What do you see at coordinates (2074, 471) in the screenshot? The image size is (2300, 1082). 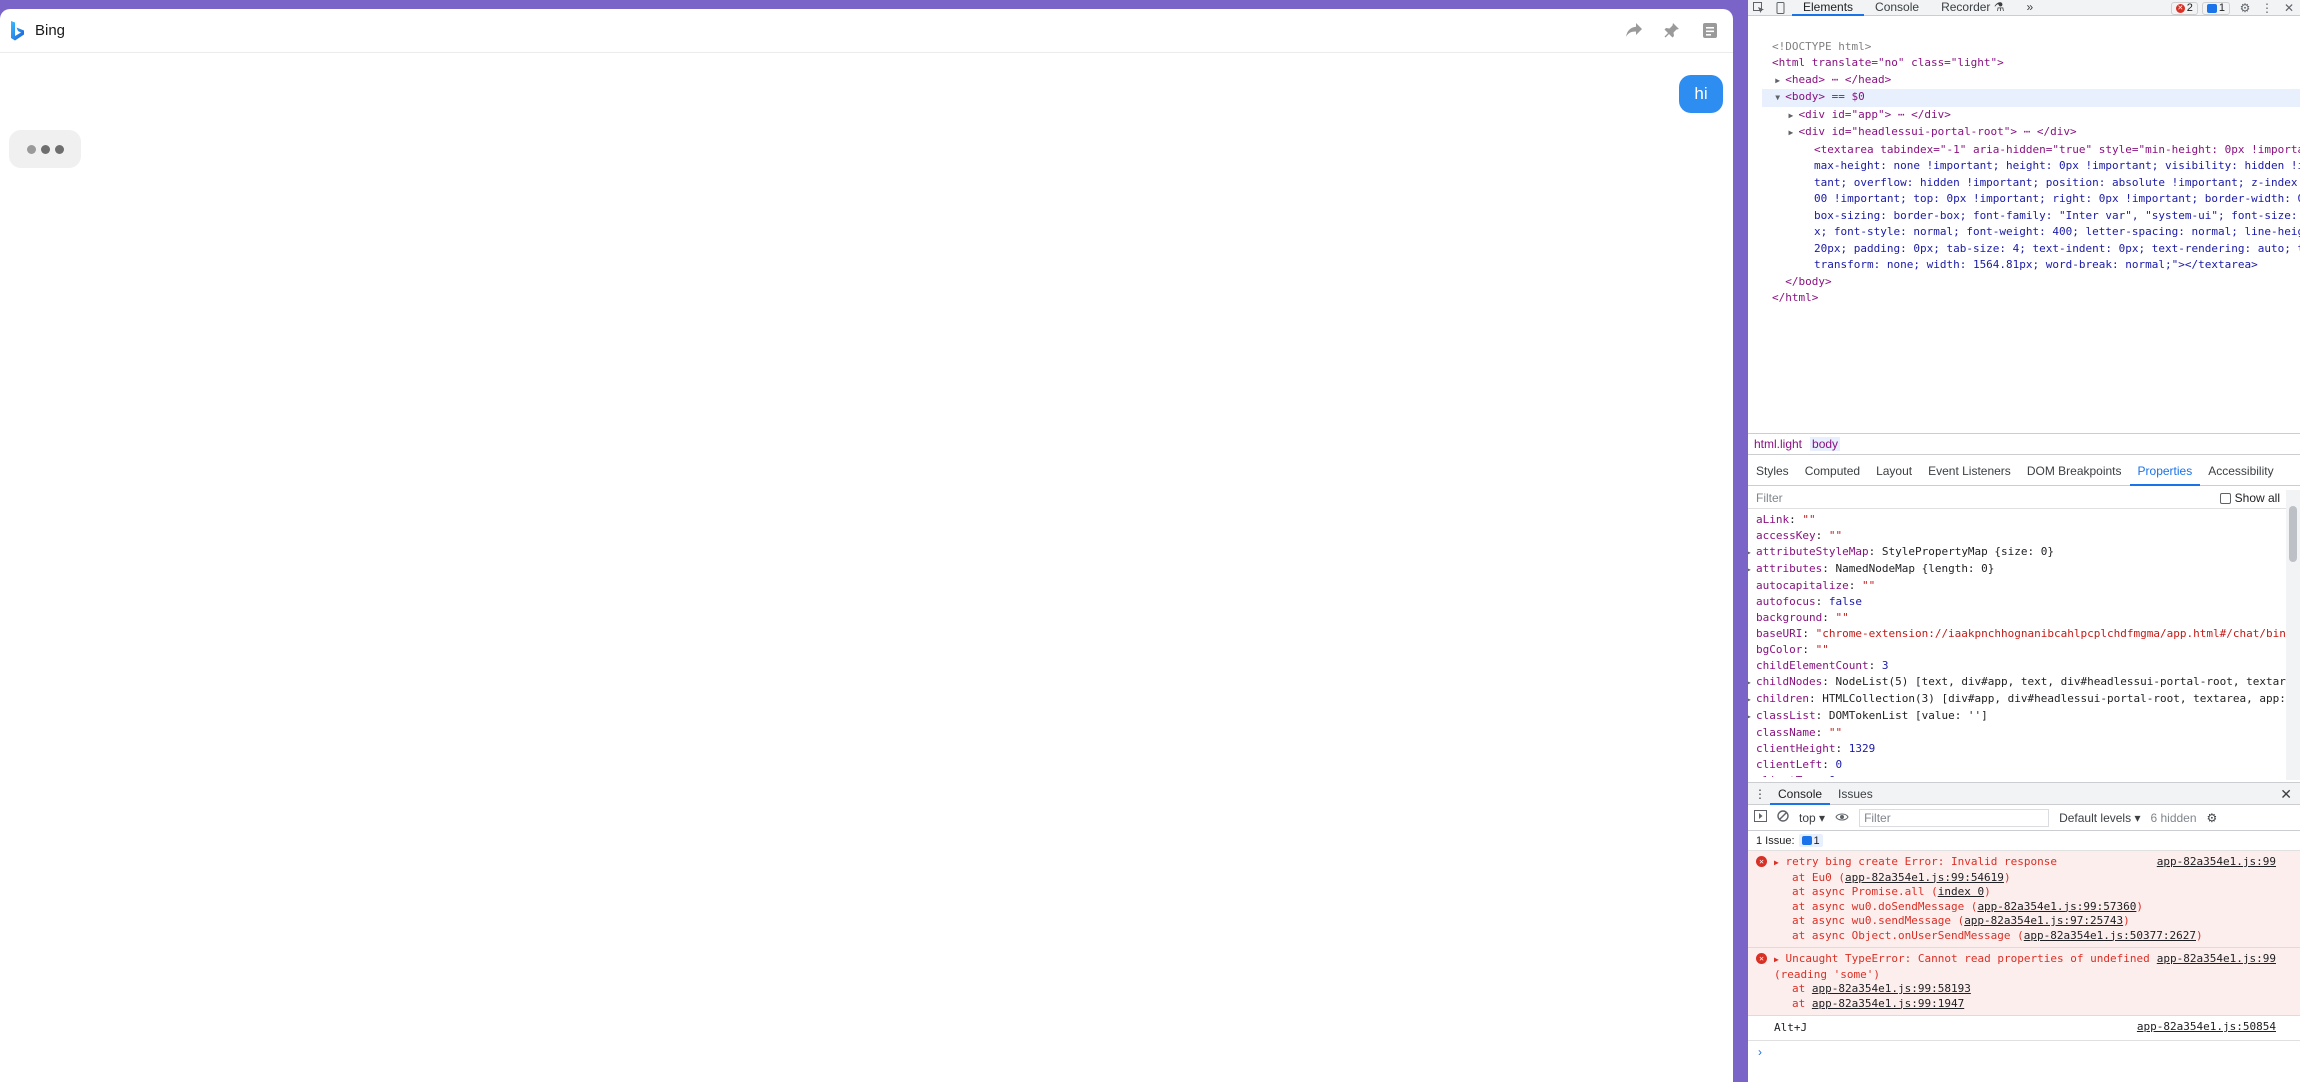 I see `tab-dom-breakpoints: DOM Breakpoints` at bounding box center [2074, 471].